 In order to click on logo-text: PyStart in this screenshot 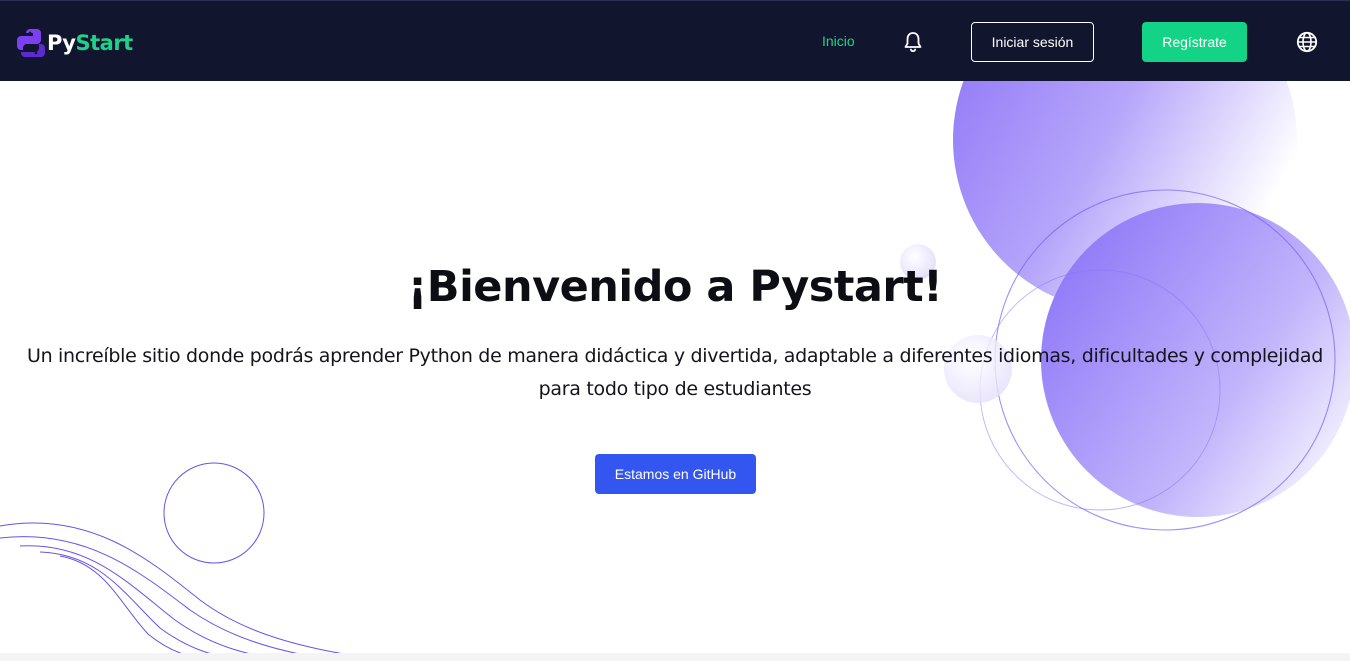, I will do `click(90, 43)`.